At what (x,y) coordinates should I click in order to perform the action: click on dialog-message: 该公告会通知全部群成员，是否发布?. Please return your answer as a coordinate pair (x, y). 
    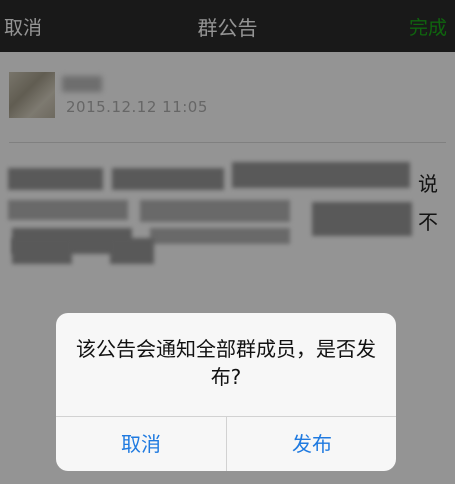
    Looking at the image, I should click on (226, 363).